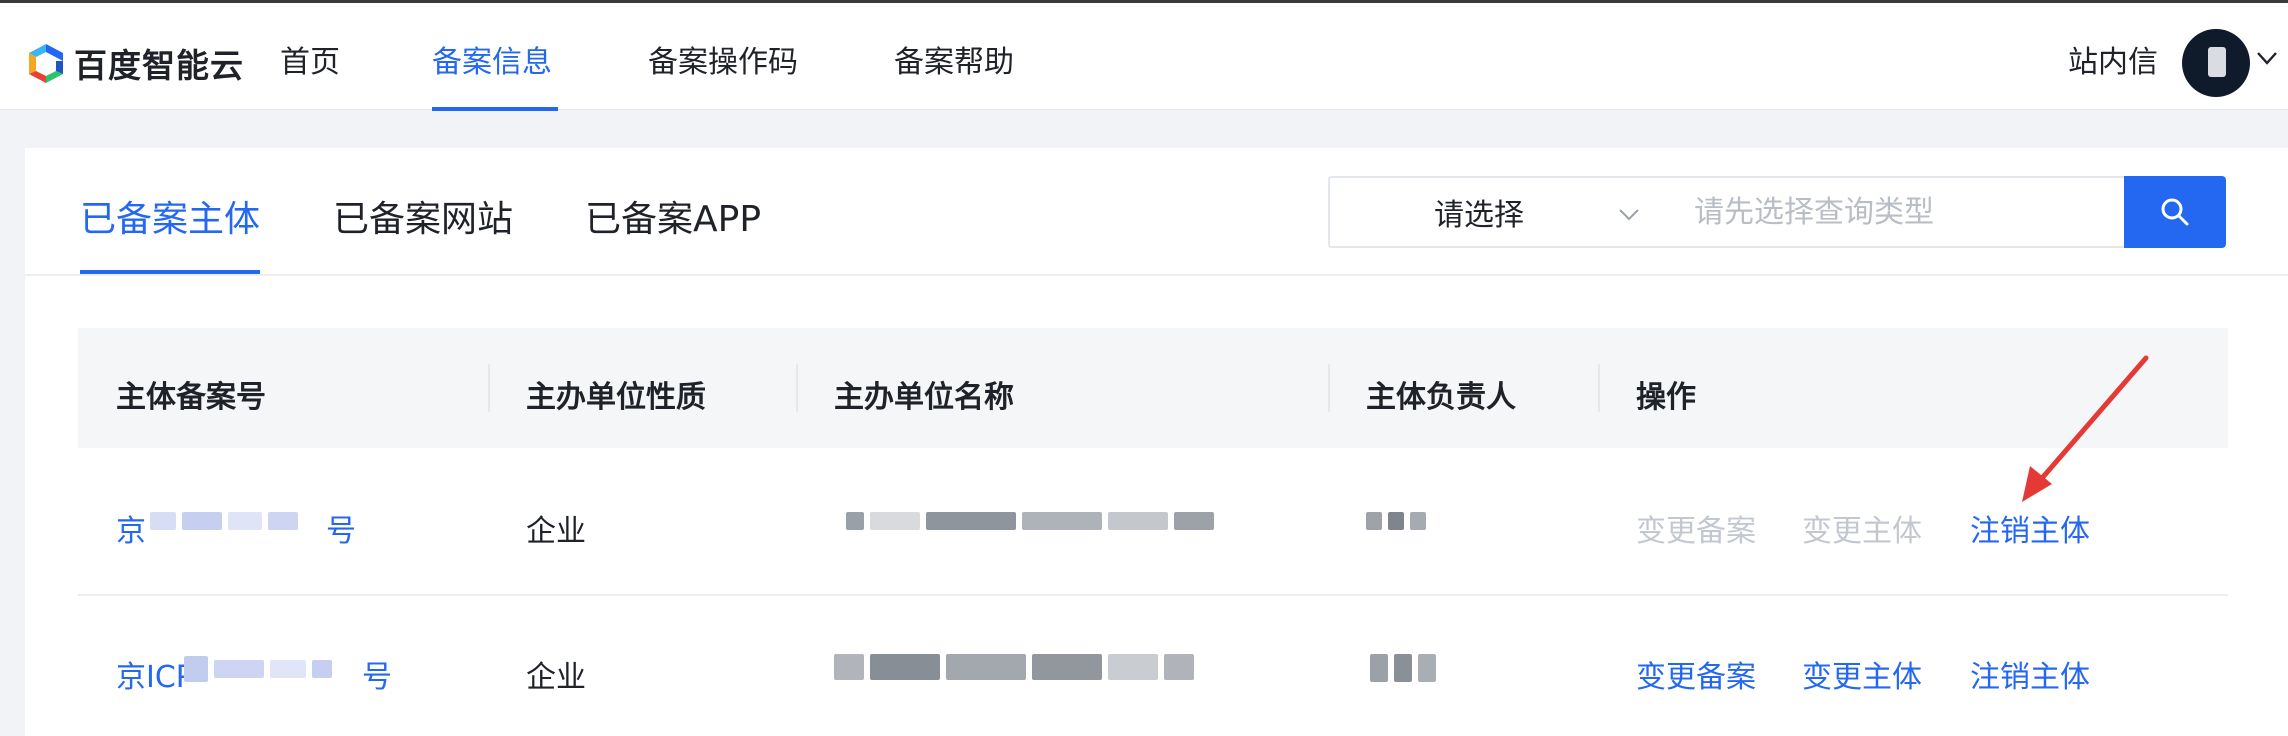 The image size is (2288, 736). Describe the element at coordinates (954, 59) in the screenshot. I see `nav-record-help: 备案帮助` at that location.